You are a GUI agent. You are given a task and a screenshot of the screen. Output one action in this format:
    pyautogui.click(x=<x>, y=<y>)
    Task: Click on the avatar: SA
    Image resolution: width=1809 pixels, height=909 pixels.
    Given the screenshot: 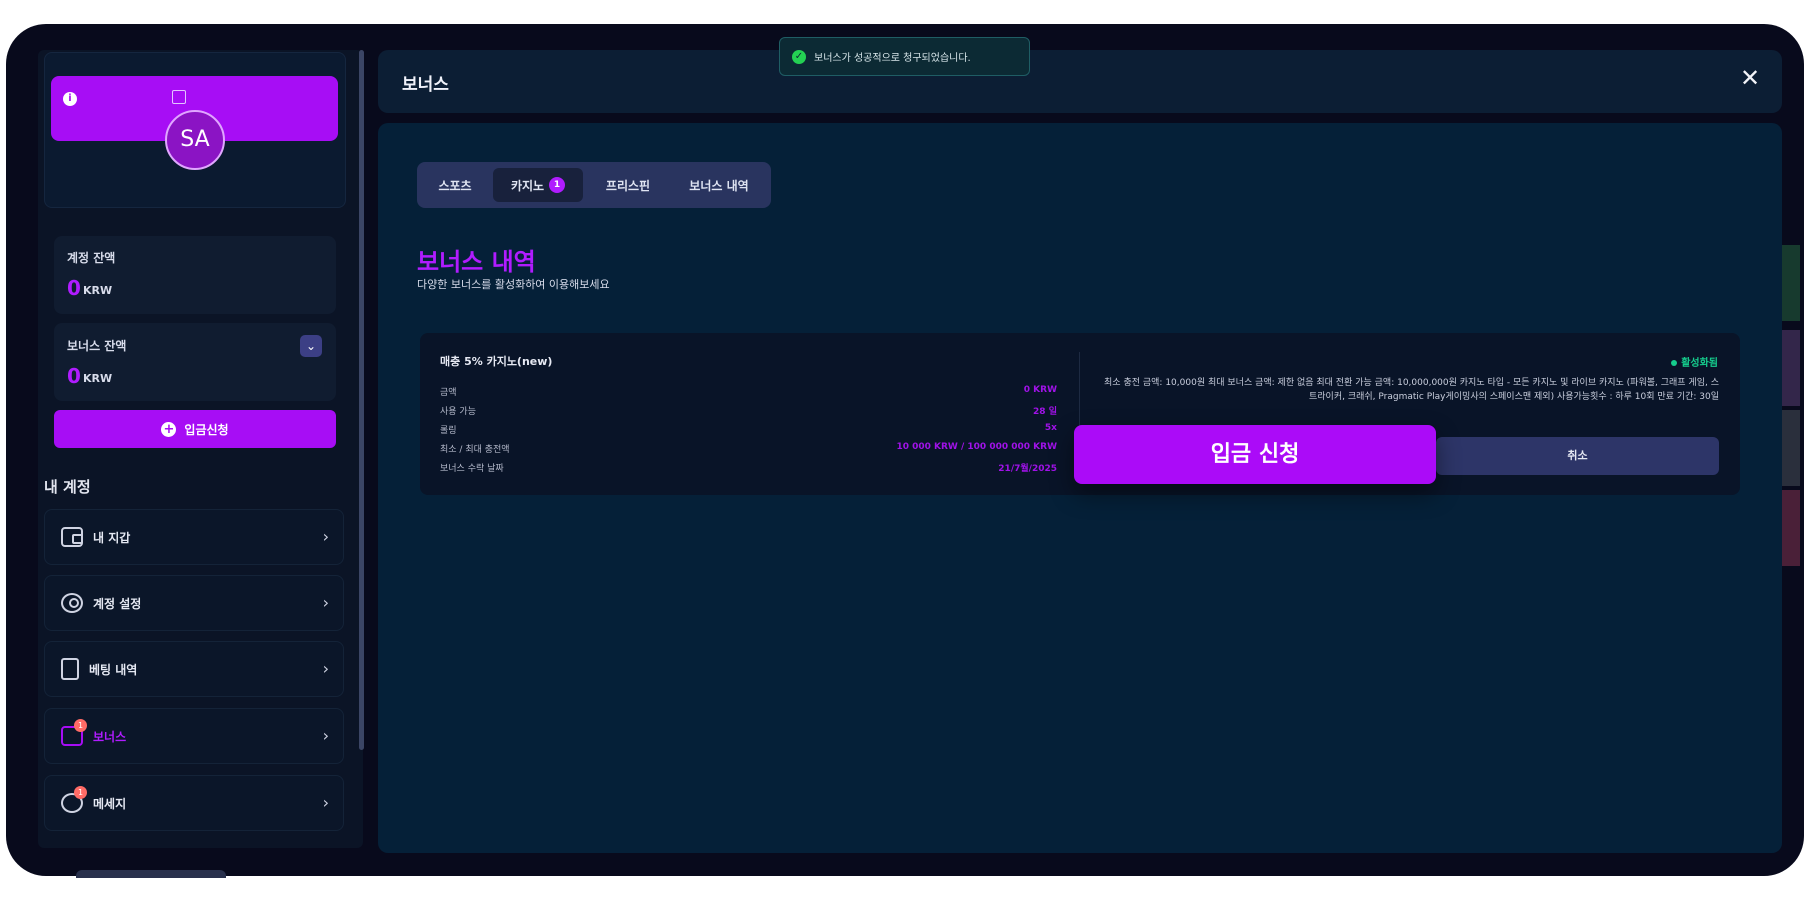 What is the action you would take?
    pyautogui.click(x=195, y=140)
    